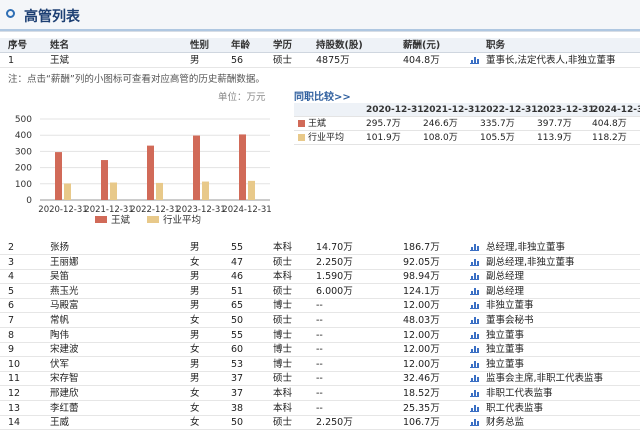 This screenshot has height=430, width=640. Describe the element at coordinates (320, 335) in the screenshot. I see `table-row: 8 陶伟 男 55 博士 -- 12.00万 独立董事` at that location.